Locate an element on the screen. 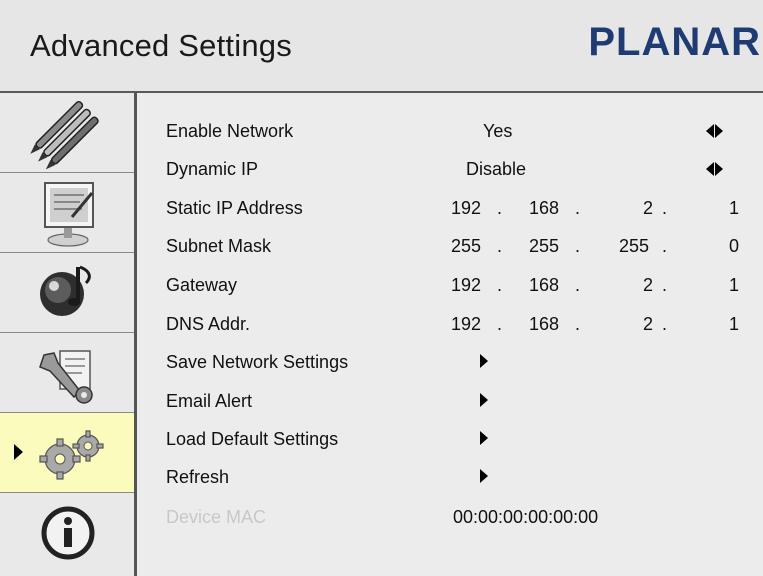 Image resolution: width=763 pixels, height=576 pixels. sidebar-item-advanced is located at coordinates (67, 453).